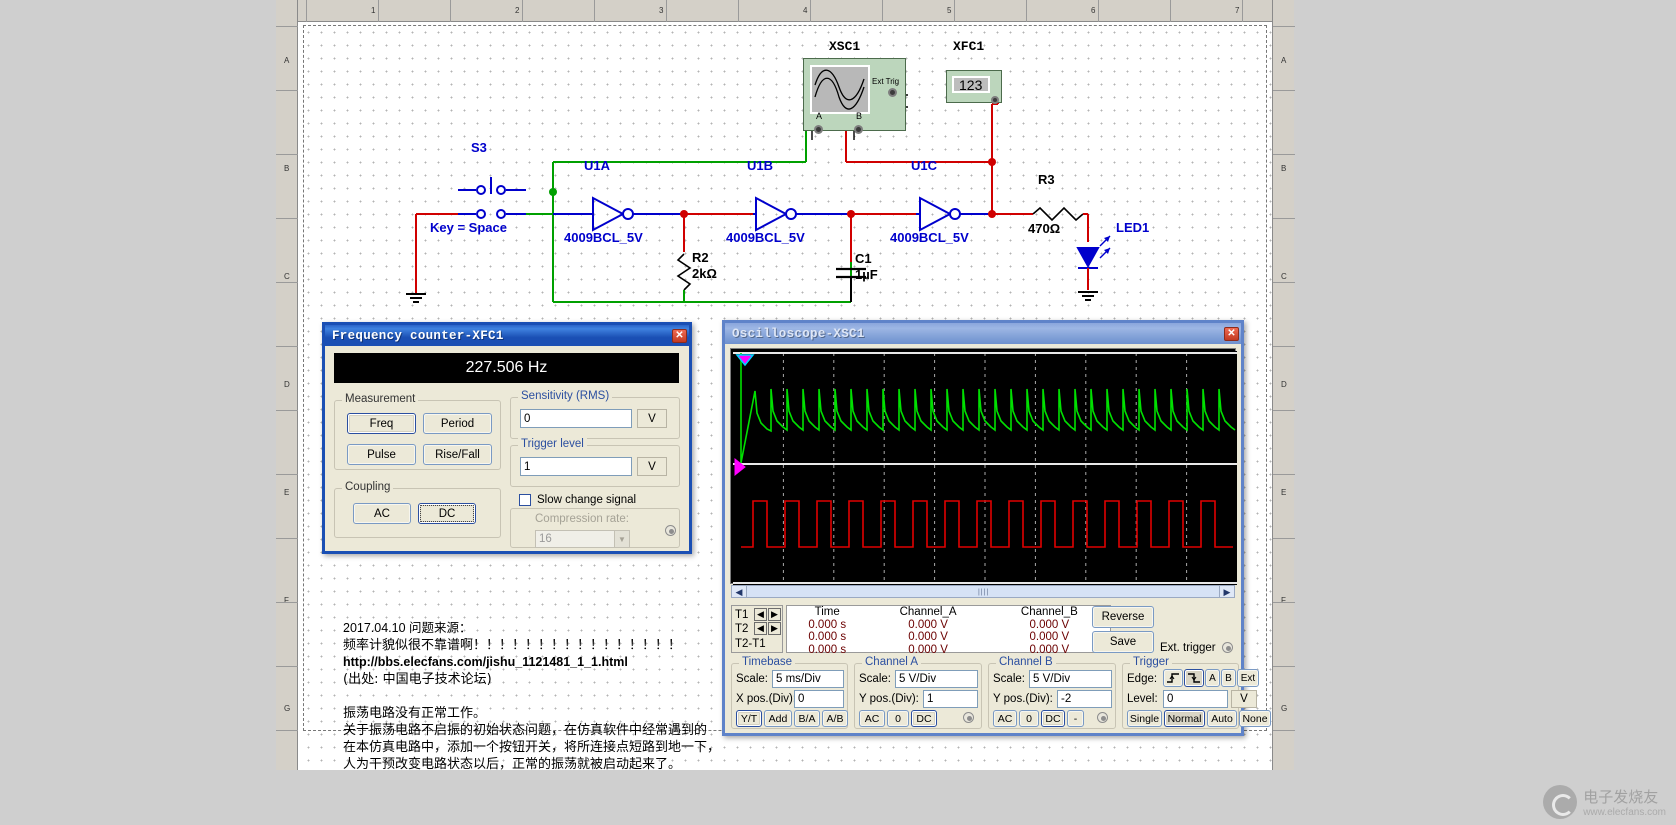 The height and width of the screenshot is (825, 1676). What do you see at coordinates (670, 530) in the screenshot?
I see `compression-radio` at bounding box center [670, 530].